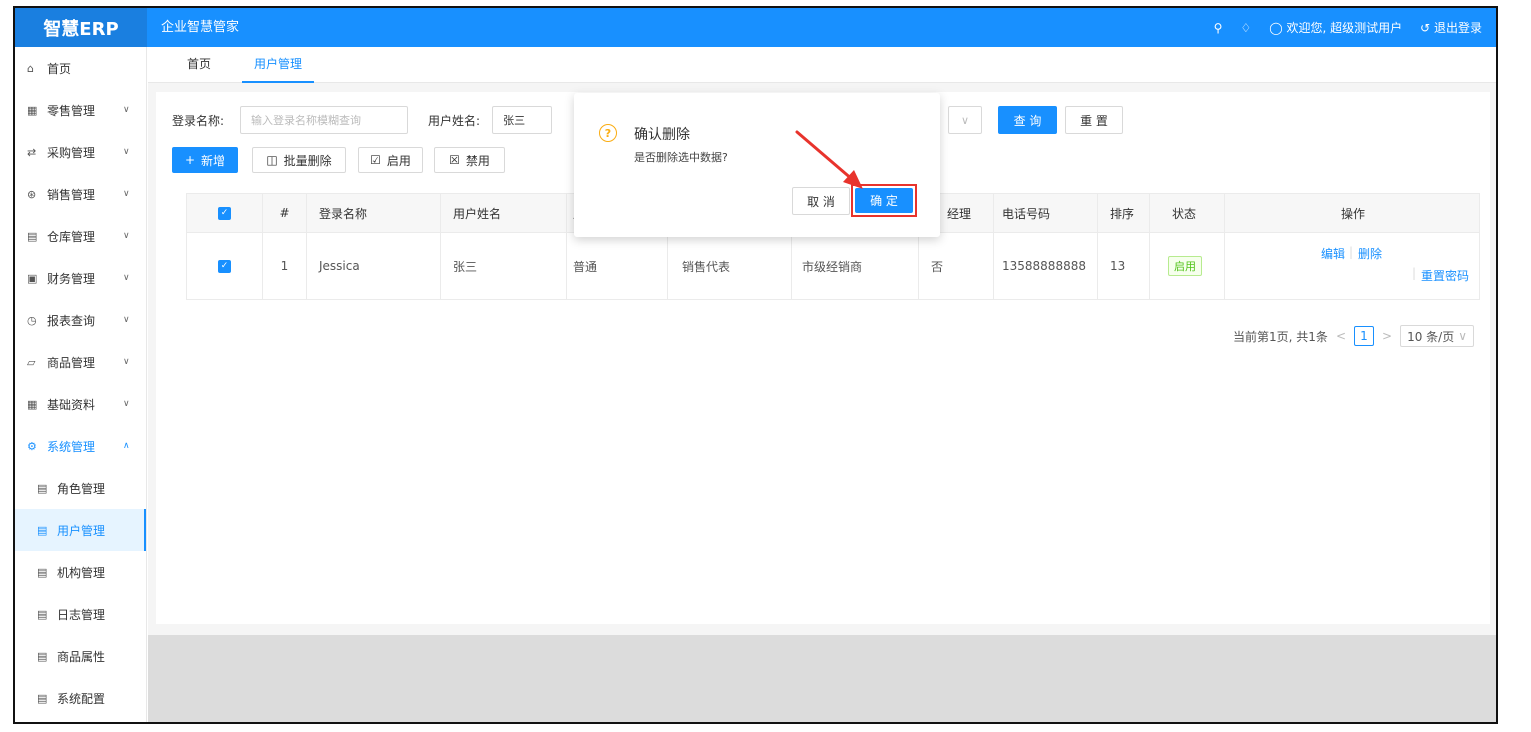 The width and height of the screenshot is (1531, 732). Describe the element at coordinates (1124, 266) in the screenshot. I see `row-order: 13` at that location.